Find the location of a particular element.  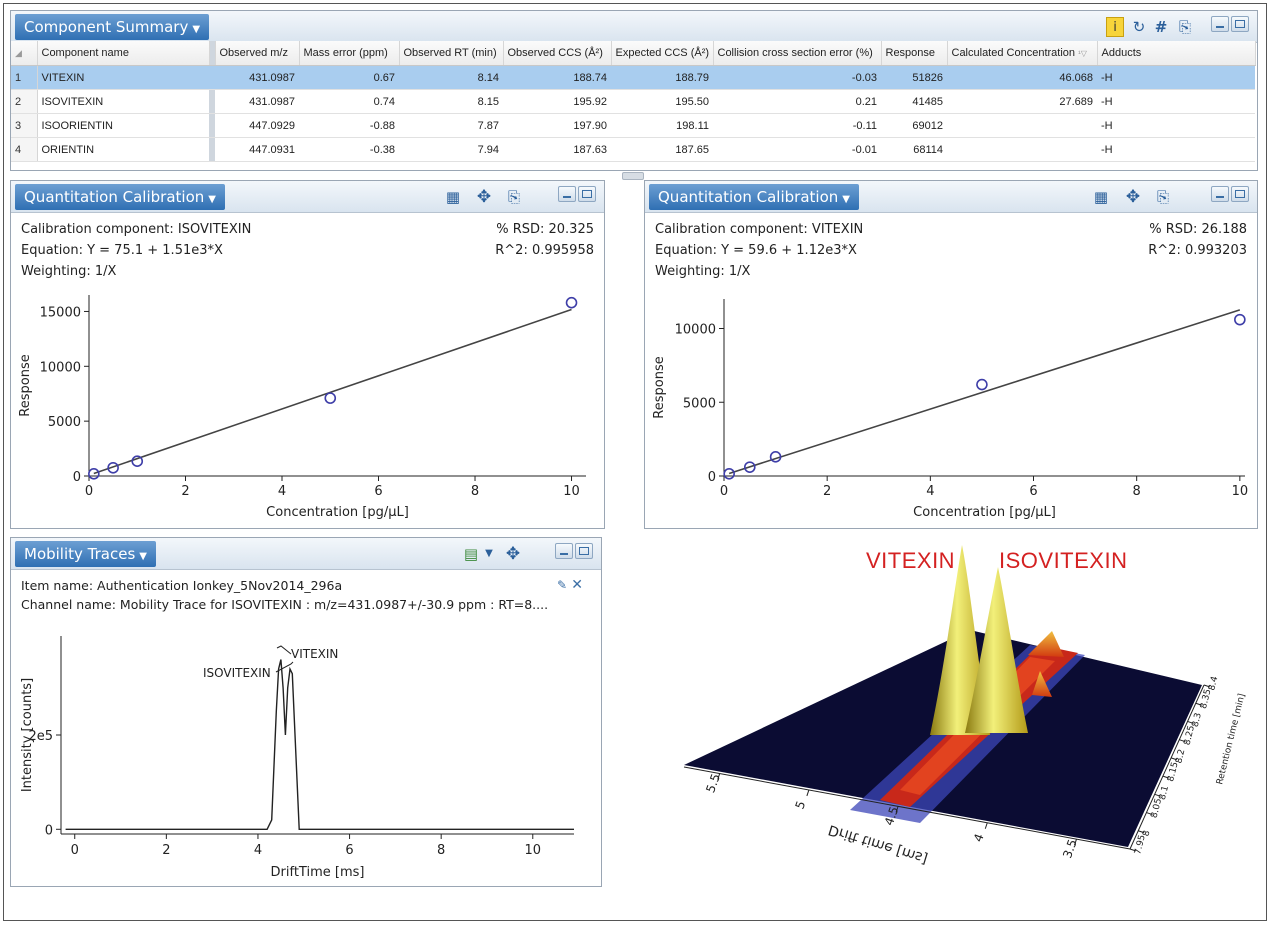

x-tick-label: 4 is located at coordinates (930, 491).